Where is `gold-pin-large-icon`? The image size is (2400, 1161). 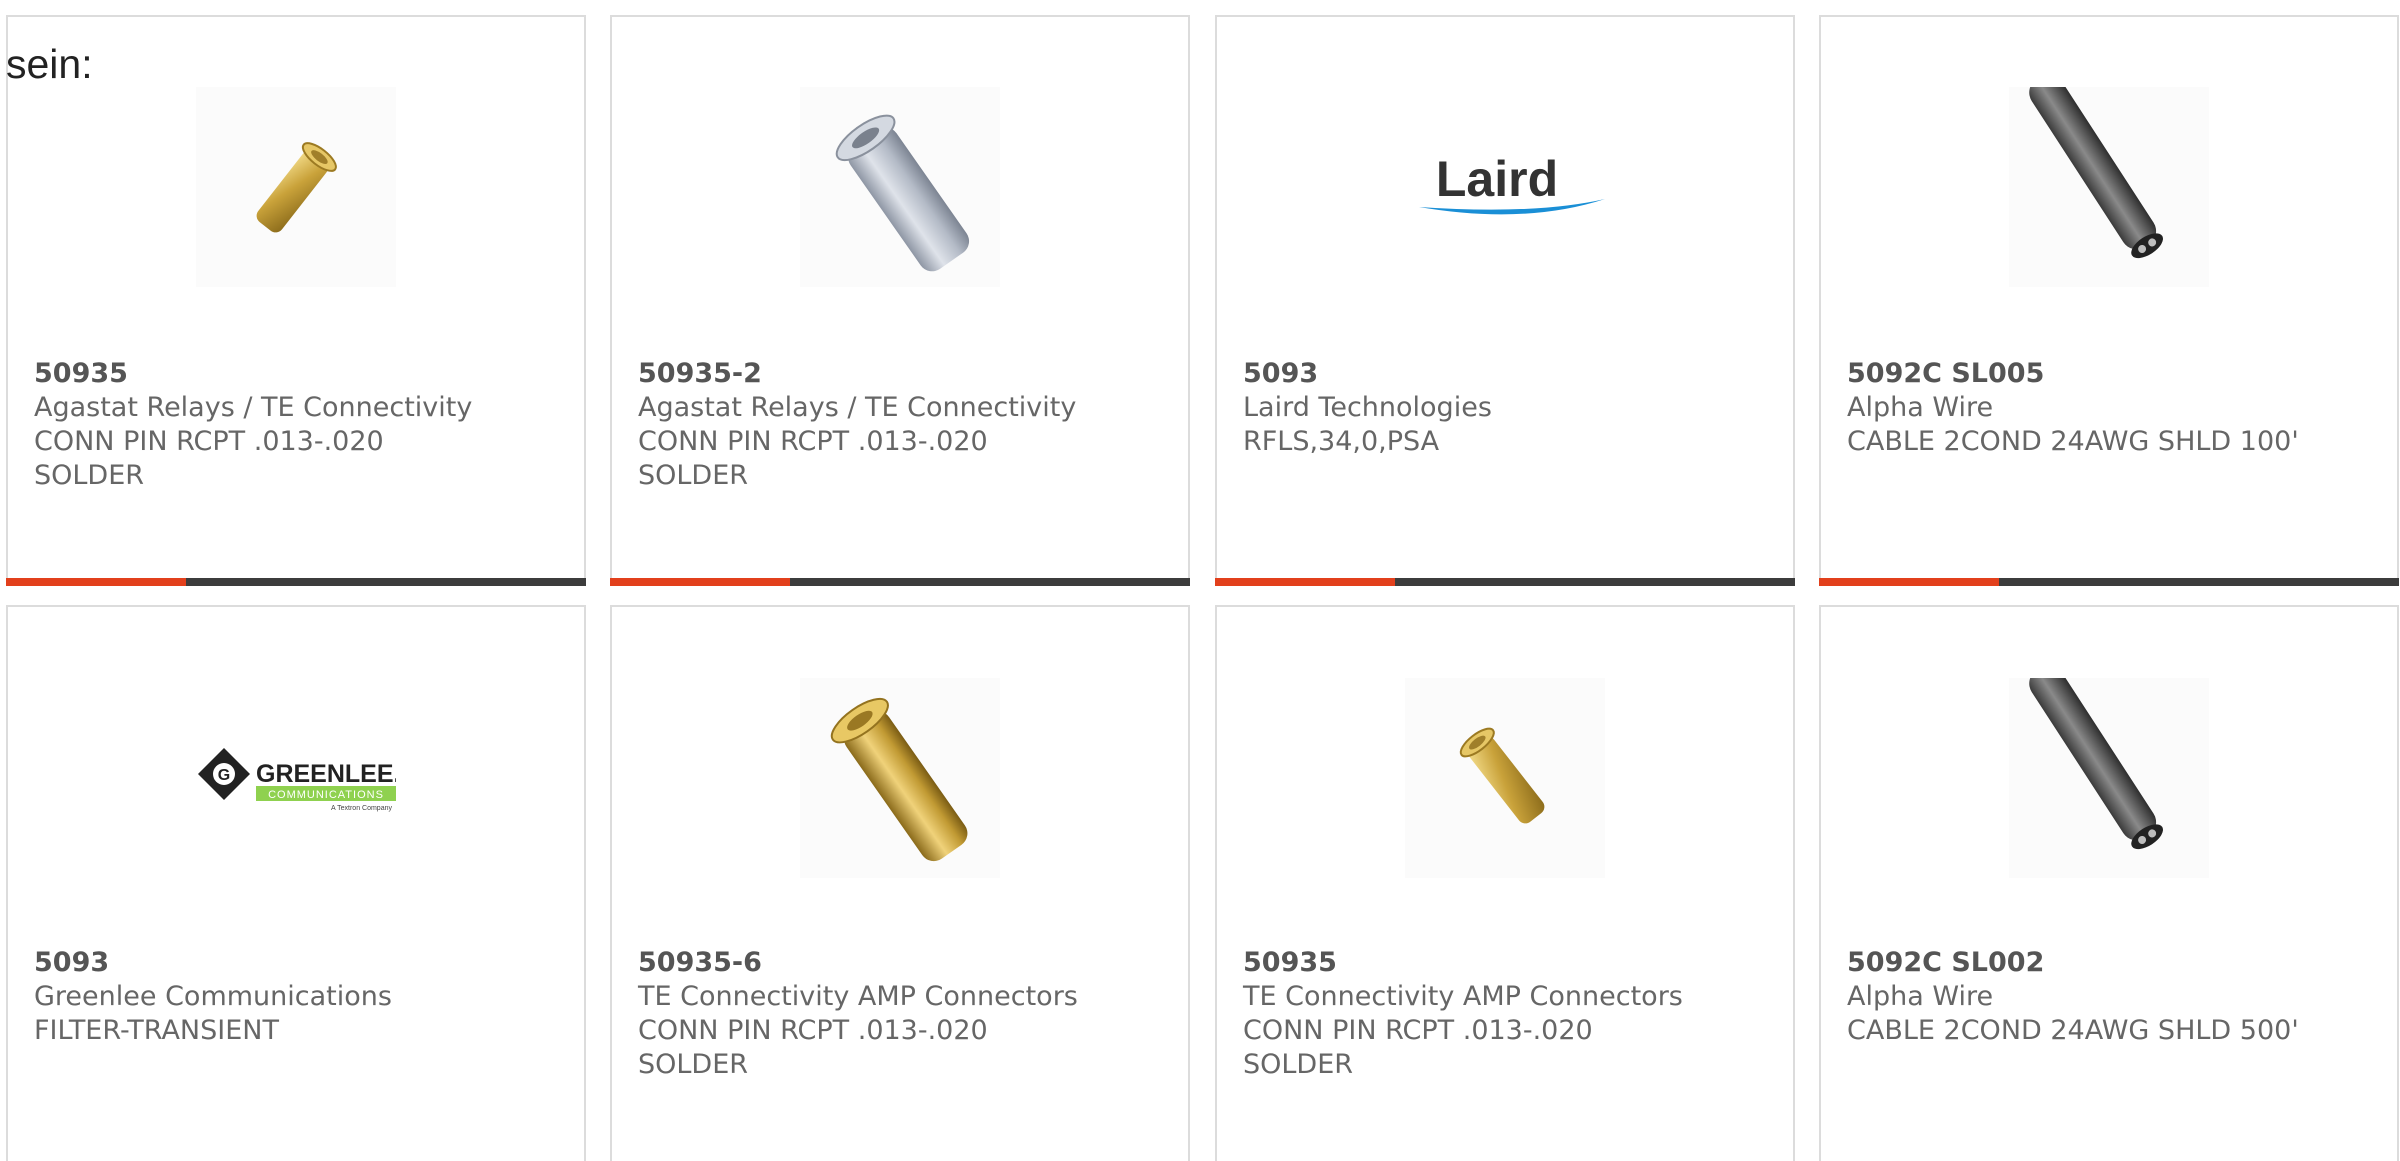
gold-pin-large-icon is located at coordinates (899, 779).